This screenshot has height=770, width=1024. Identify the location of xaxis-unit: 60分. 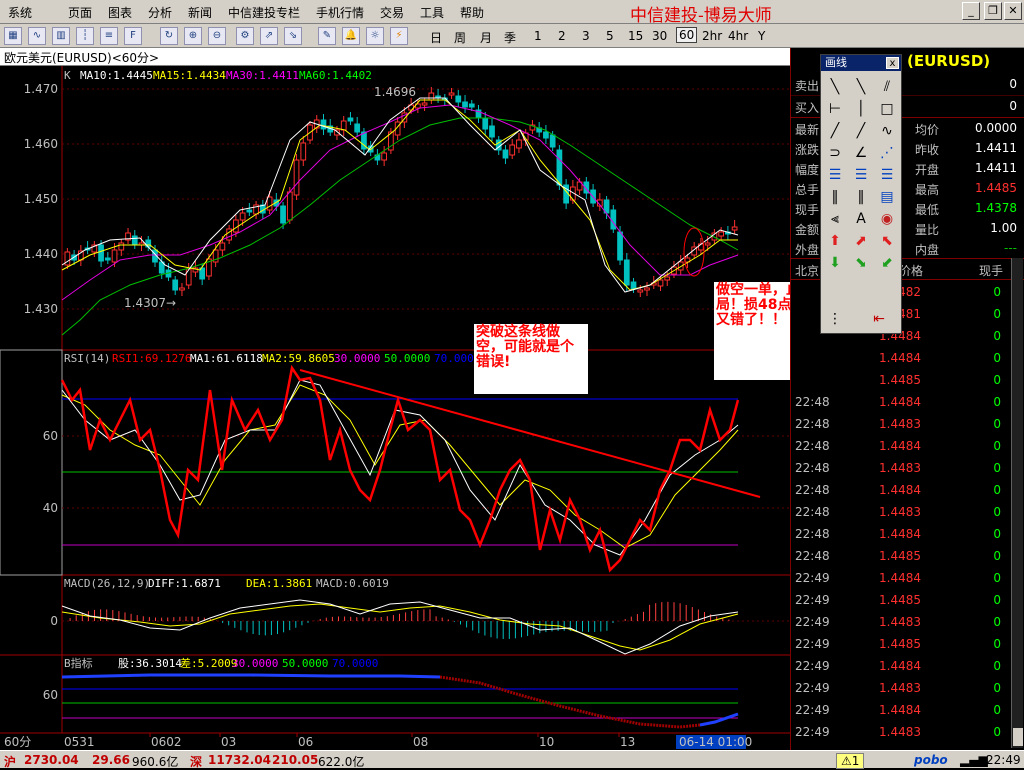
(17, 742).